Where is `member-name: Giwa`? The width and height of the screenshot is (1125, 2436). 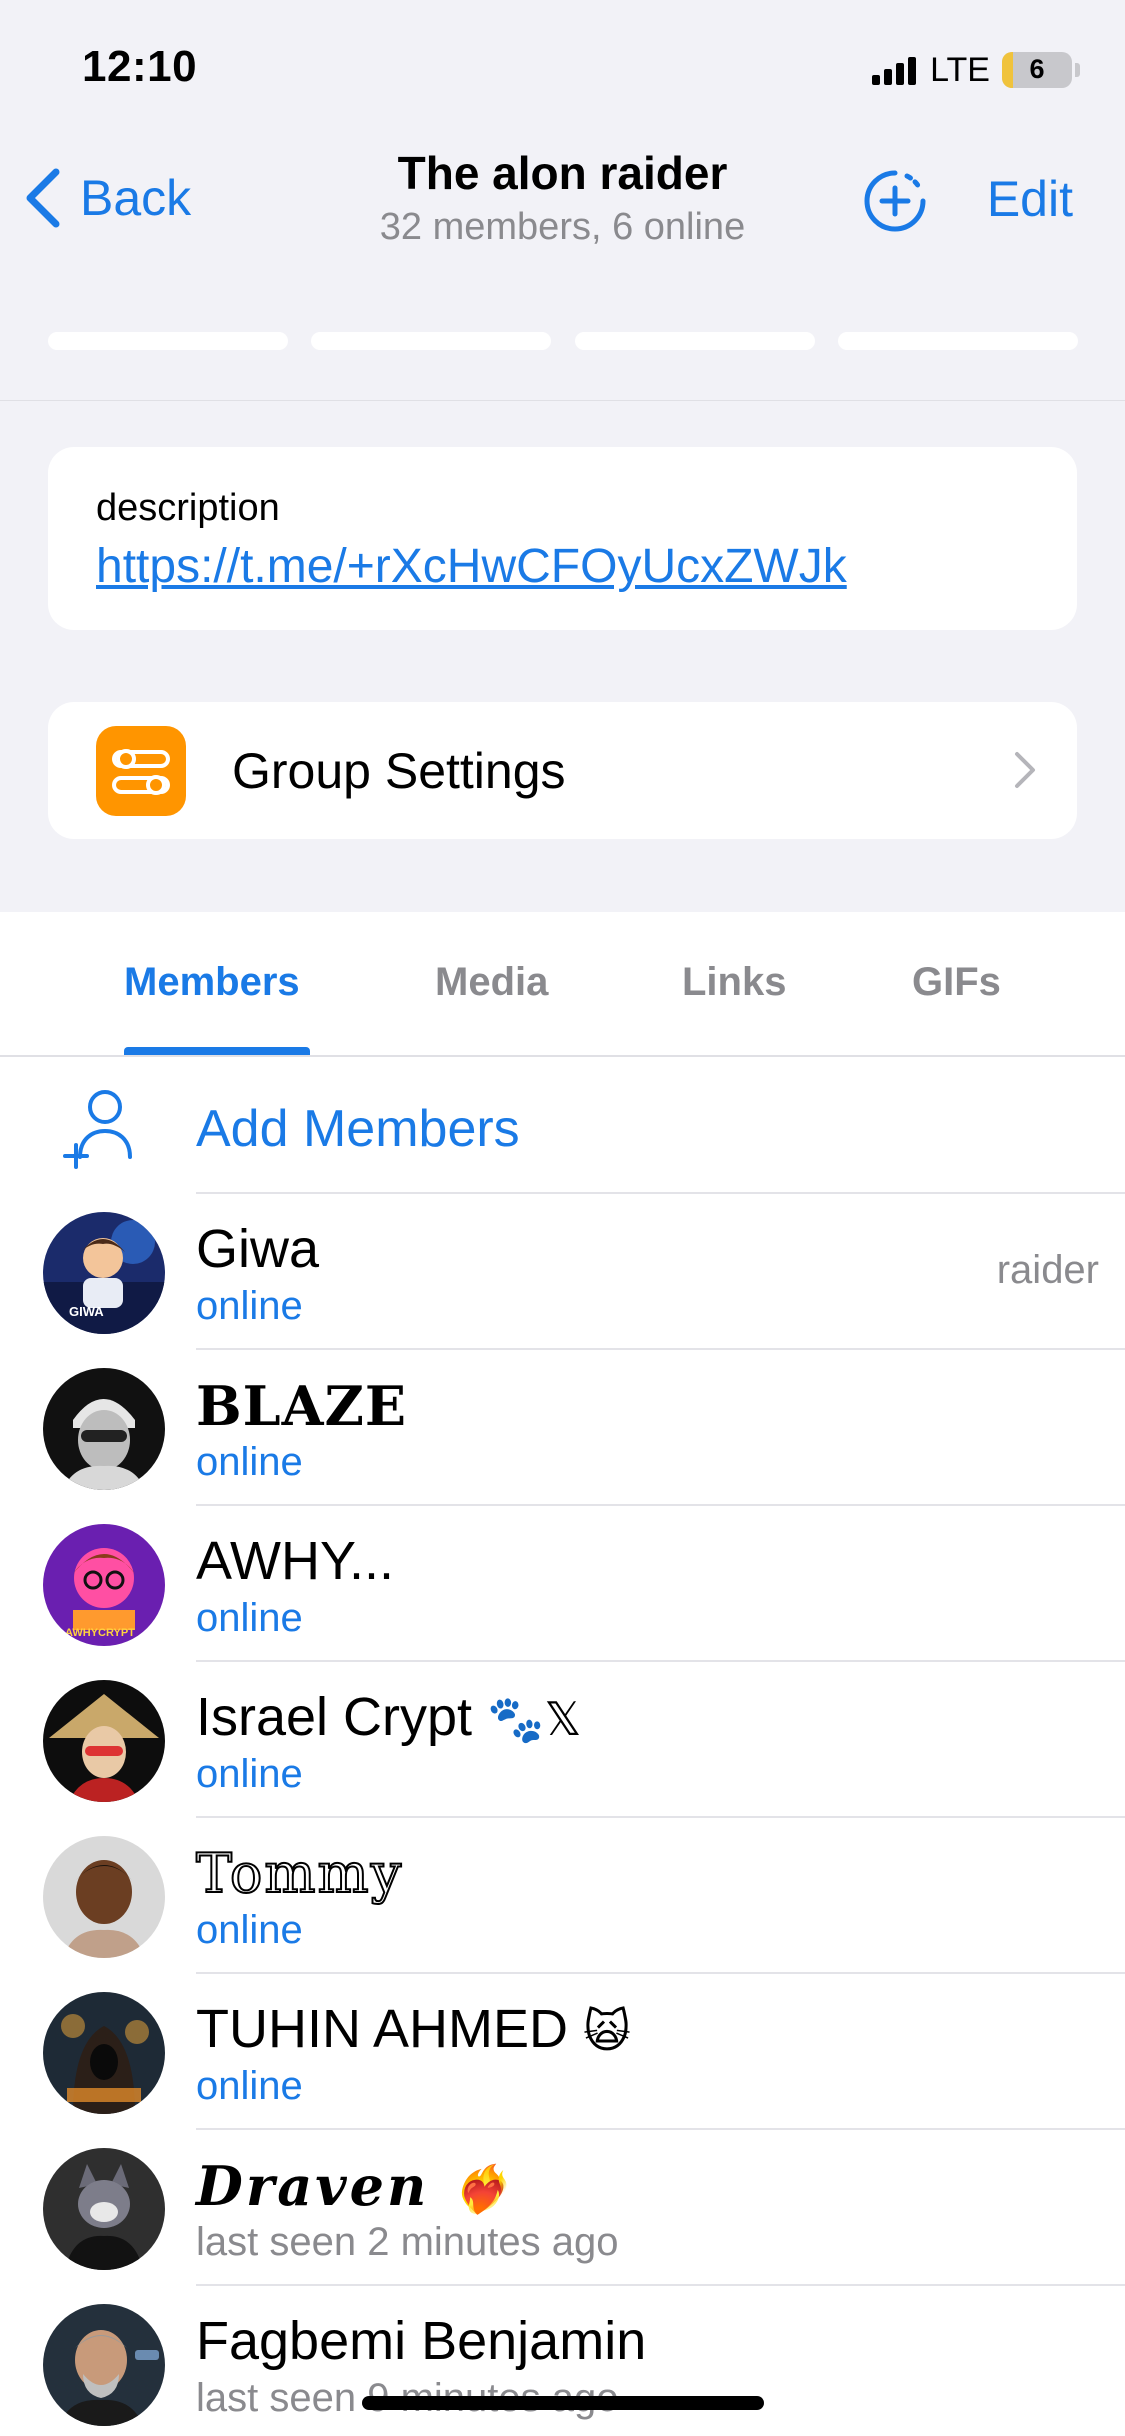
member-name: Giwa is located at coordinates (258, 1249).